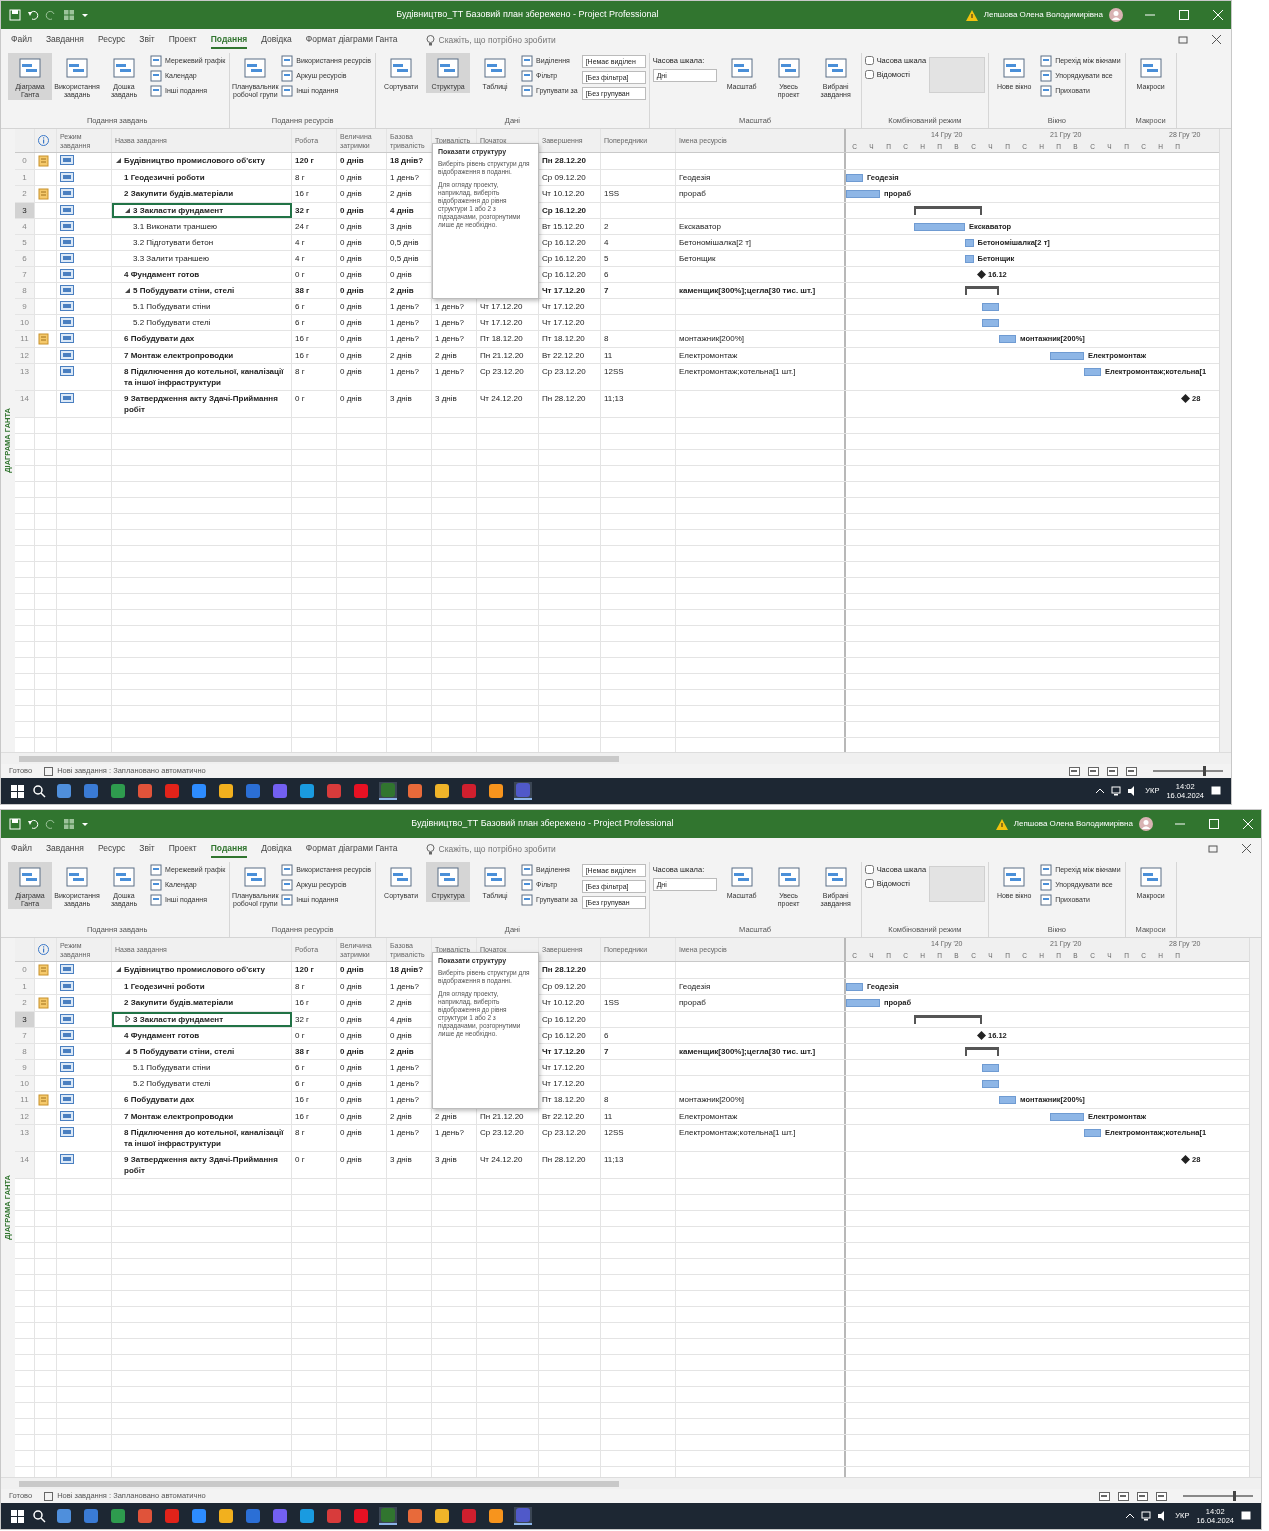 This screenshot has height=1531, width=1269. Describe the element at coordinates (127, 1018) in the screenshot. I see `expand-icon` at that location.